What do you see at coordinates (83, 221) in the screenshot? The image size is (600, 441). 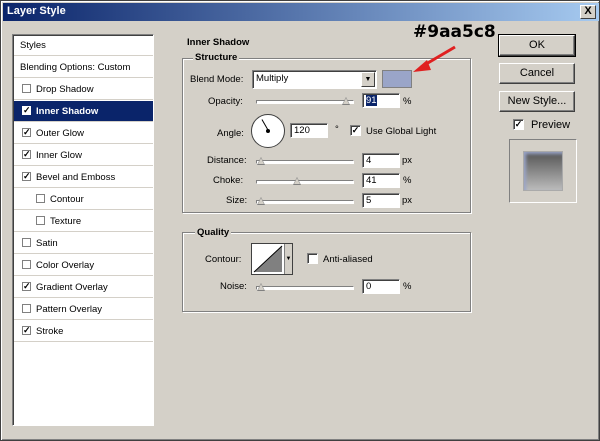 I see `style-item-texture: Texture` at bounding box center [83, 221].